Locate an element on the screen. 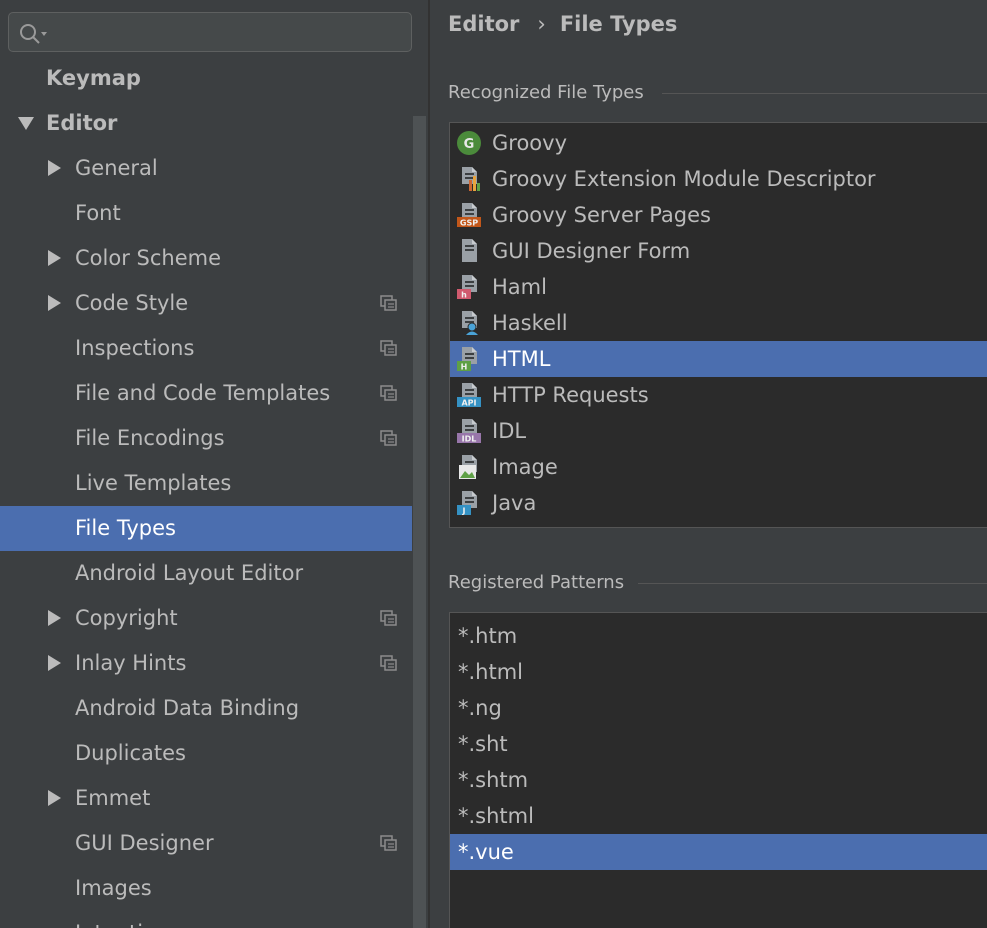  haskell-file-icon is located at coordinates (470, 323).